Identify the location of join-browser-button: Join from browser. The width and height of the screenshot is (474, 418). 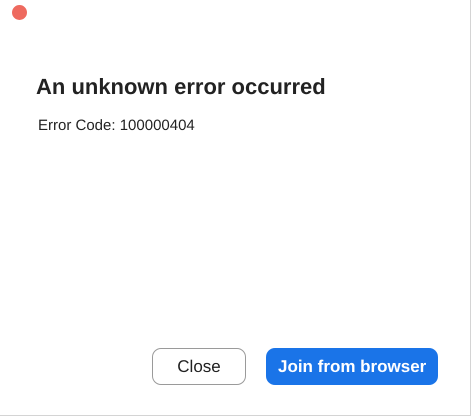
(352, 366).